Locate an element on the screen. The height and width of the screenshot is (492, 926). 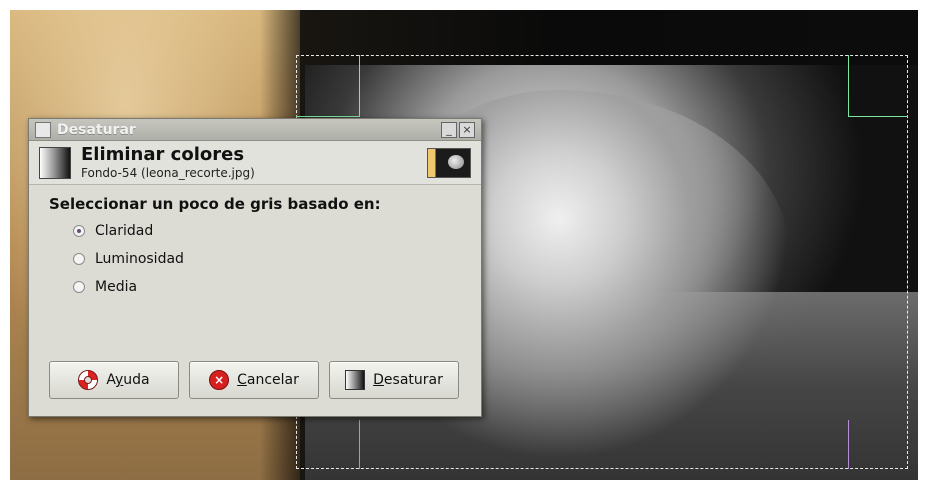
help-label: Ayuda is located at coordinates (127, 380).